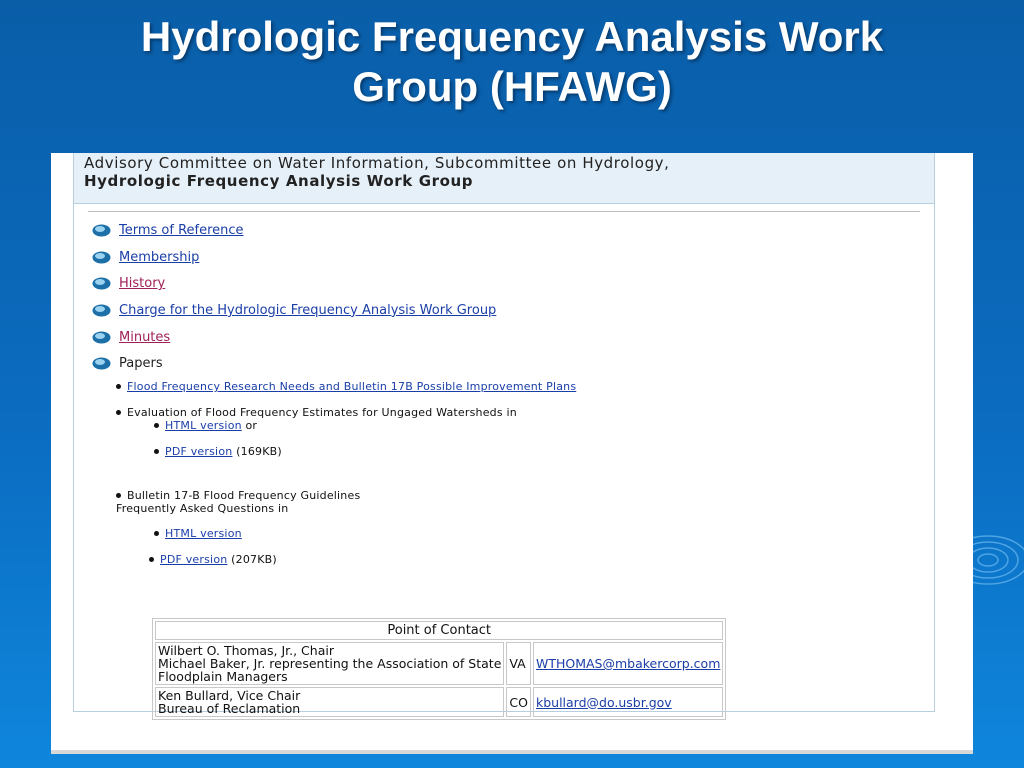  I want to click on email-link-bullard: kbullard@do.usbr.gov, so click(604, 702).